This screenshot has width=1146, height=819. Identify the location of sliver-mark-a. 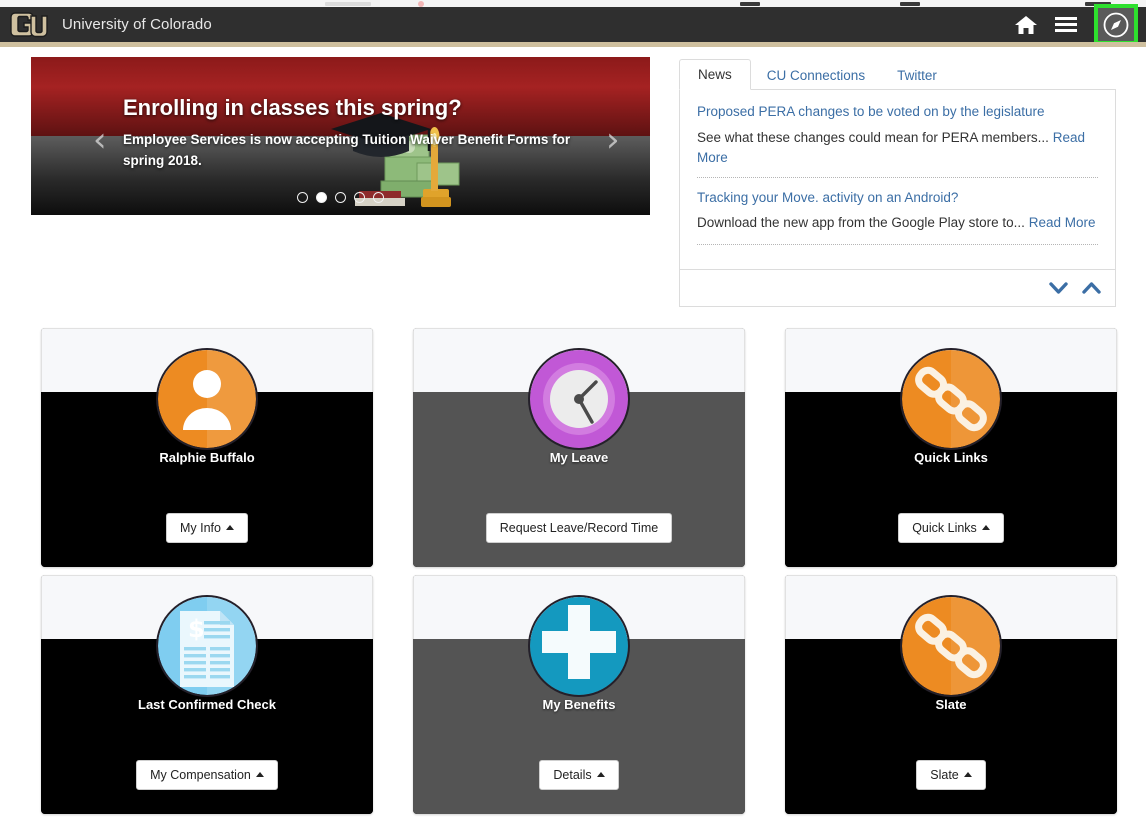
(750, 4).